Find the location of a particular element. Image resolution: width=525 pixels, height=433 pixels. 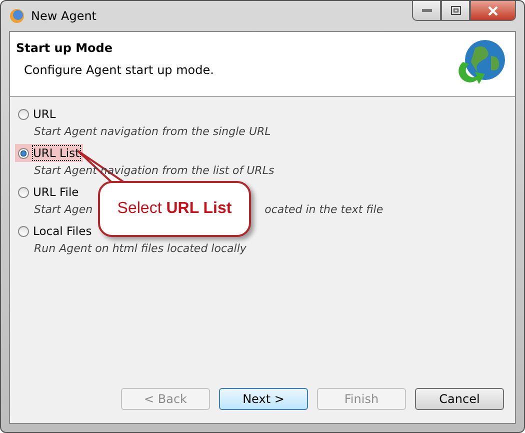

radio-label: URL File is located at coordinates (56, 192).